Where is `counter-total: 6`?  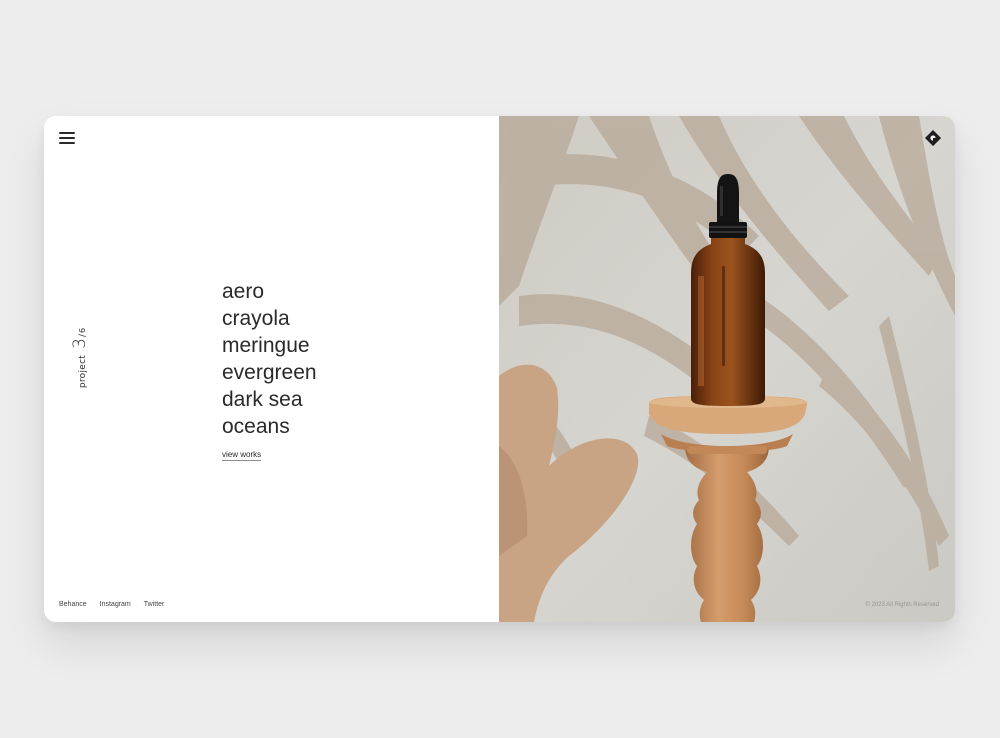
counter-total: 6 is located at coordinates (82, 330).